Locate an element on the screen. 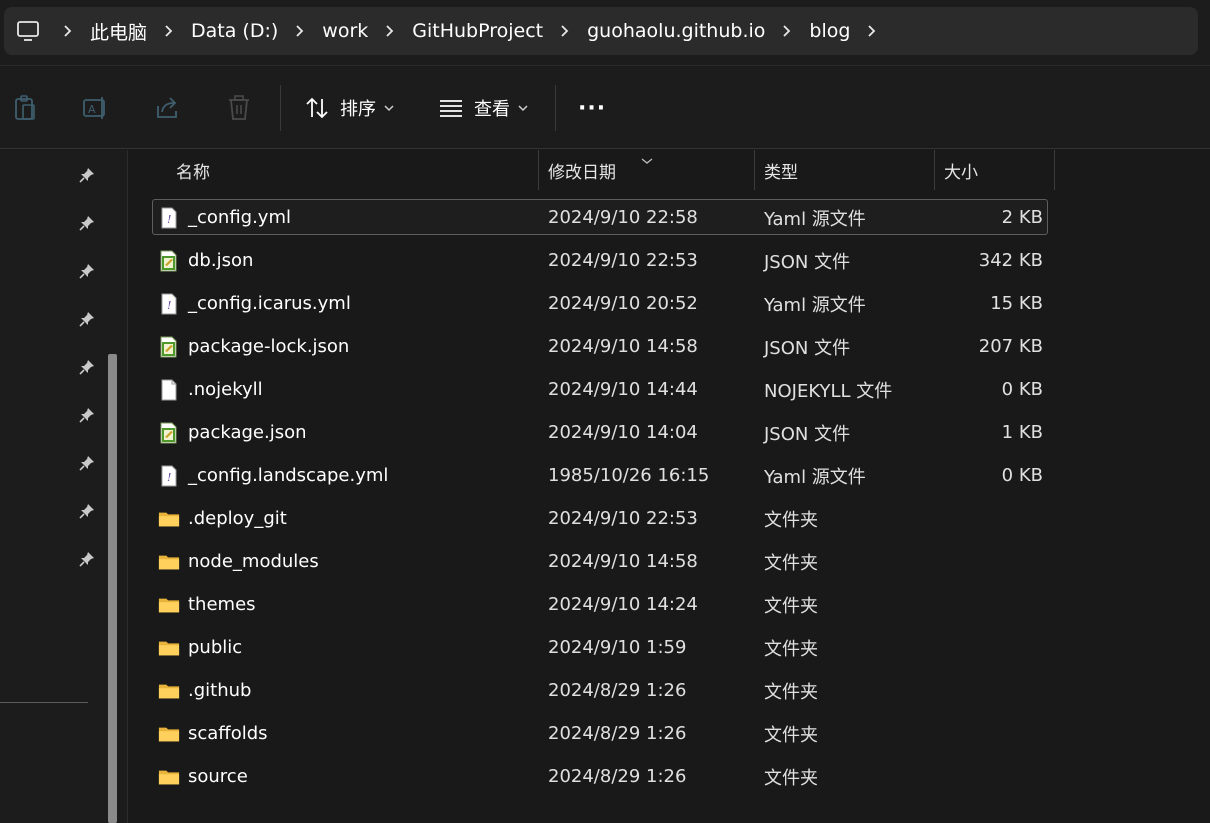 This screenshot has height=823, width=1210. file-size is located at coordinates (991, 647).